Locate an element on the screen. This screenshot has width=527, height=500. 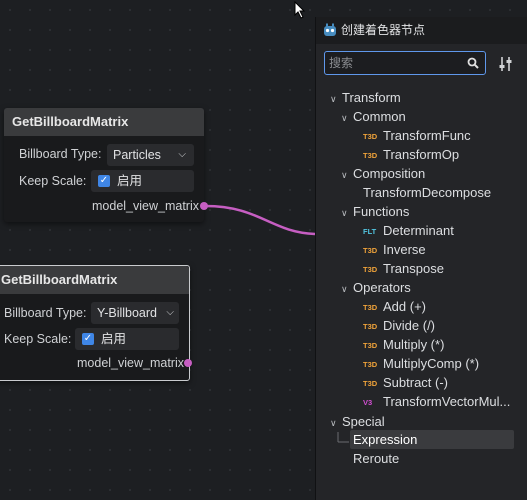
tree-label: TransformFunc is located at coordinates (427, 135).